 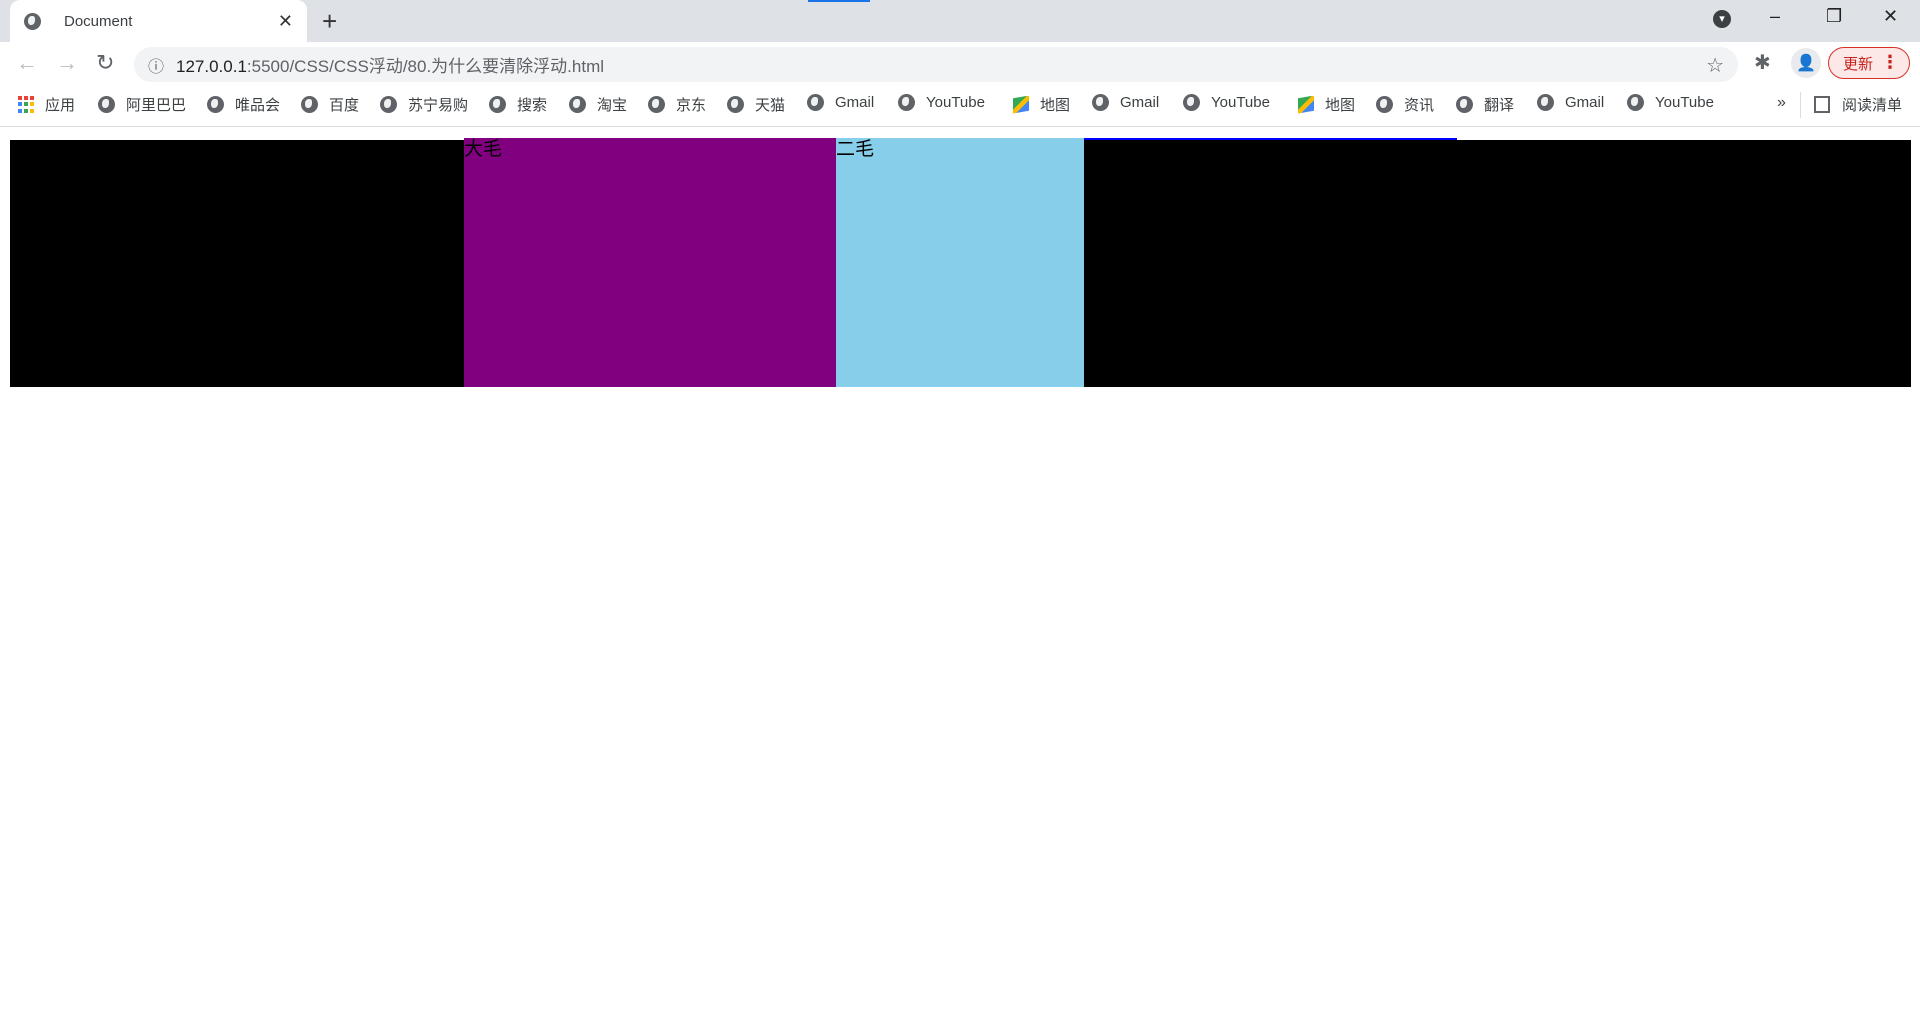 What do you see at coordinates (258, 105) in the screenshot?
I see `bookmark-label: 唯品会` at bounding box center [258, 105].